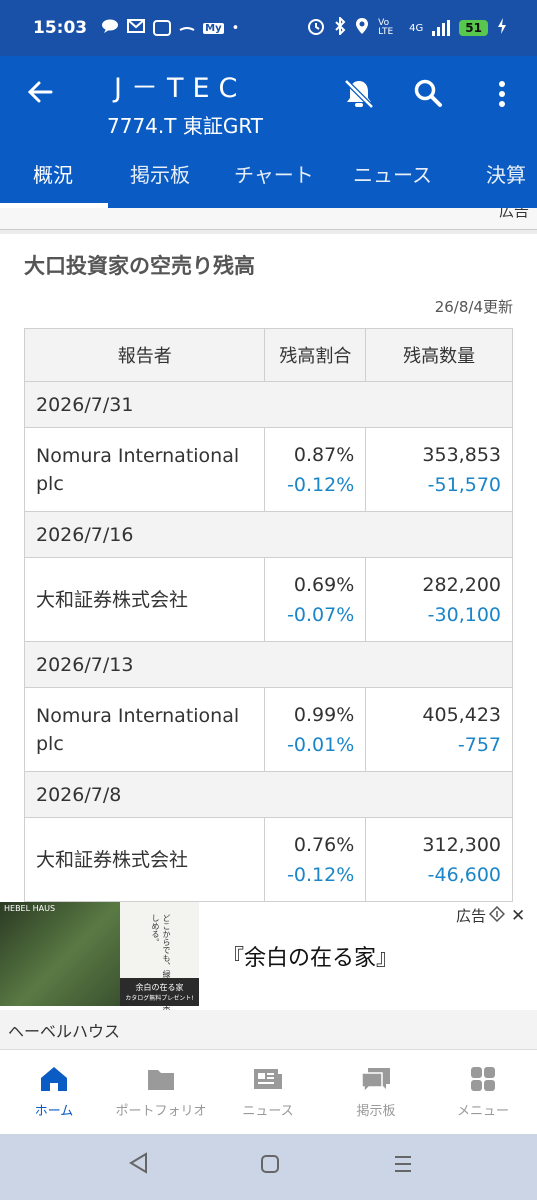 The image size is (537, 1200). What do you see at coordinates (439, 859) in the screenshot?
I see `quantity-cell: 312,300 -46,600` at bounding box center [439, 859].